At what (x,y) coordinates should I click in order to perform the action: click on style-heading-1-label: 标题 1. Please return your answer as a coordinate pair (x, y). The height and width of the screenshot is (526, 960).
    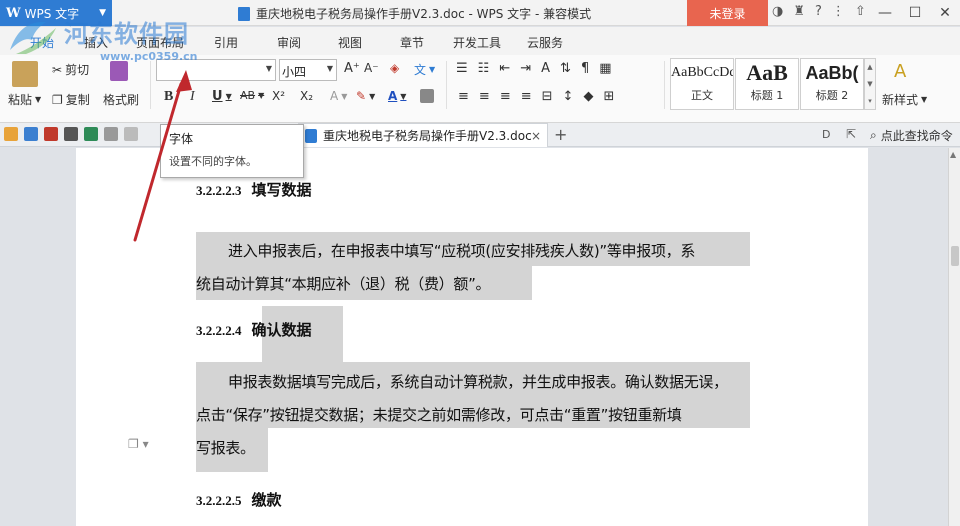
    Looking at the image, I should click on (767, 95).